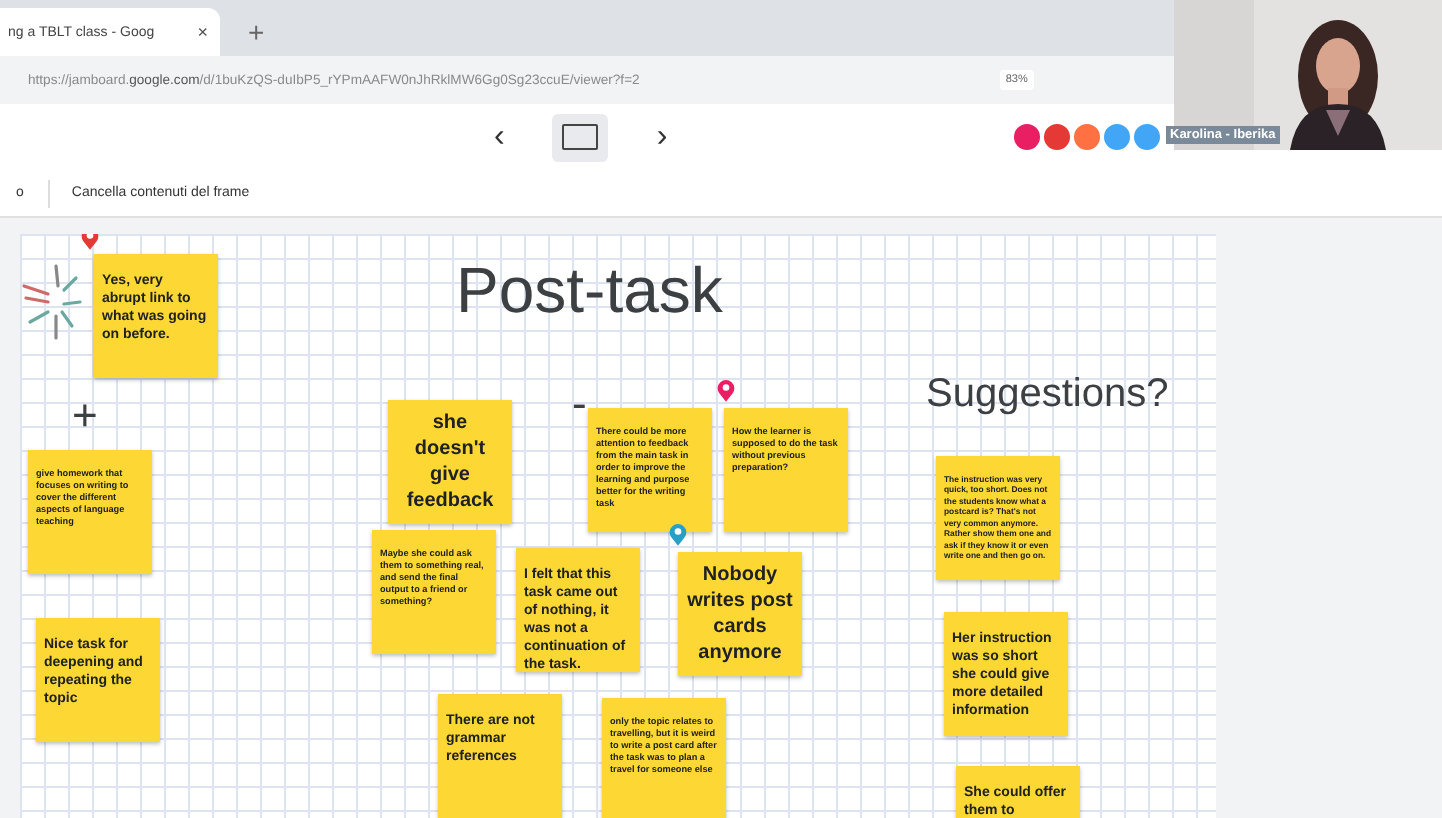 This screenshot has height=818, width=1442. Describe the element at coordinates (85, 416) in the screenshot. I see `board-heading: +` at that location.